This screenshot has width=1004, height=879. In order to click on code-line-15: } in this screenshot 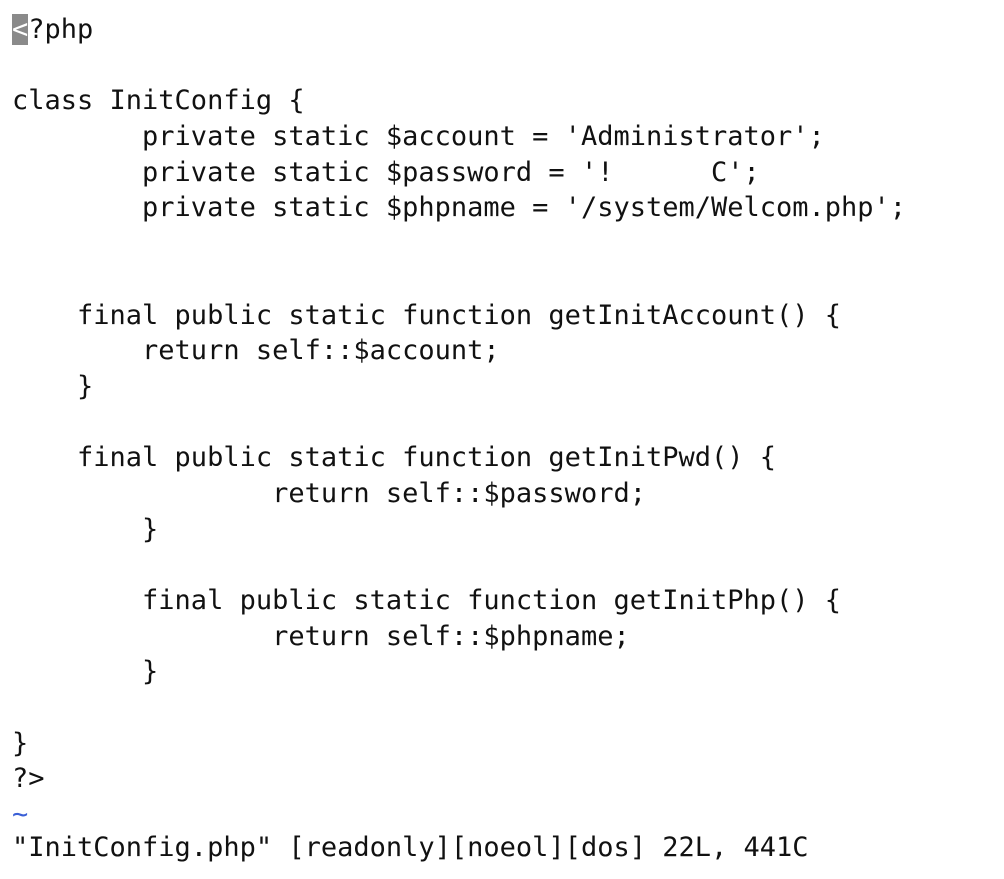, I will do `click(85, 529)`.